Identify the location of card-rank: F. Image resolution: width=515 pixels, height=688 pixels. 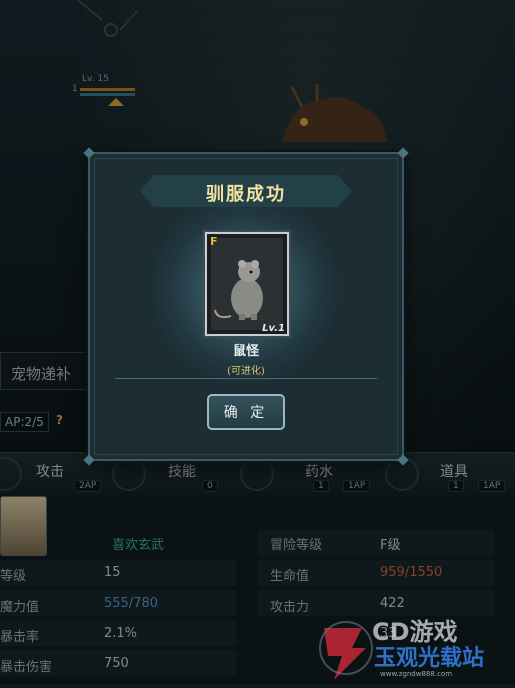
(214, 241).